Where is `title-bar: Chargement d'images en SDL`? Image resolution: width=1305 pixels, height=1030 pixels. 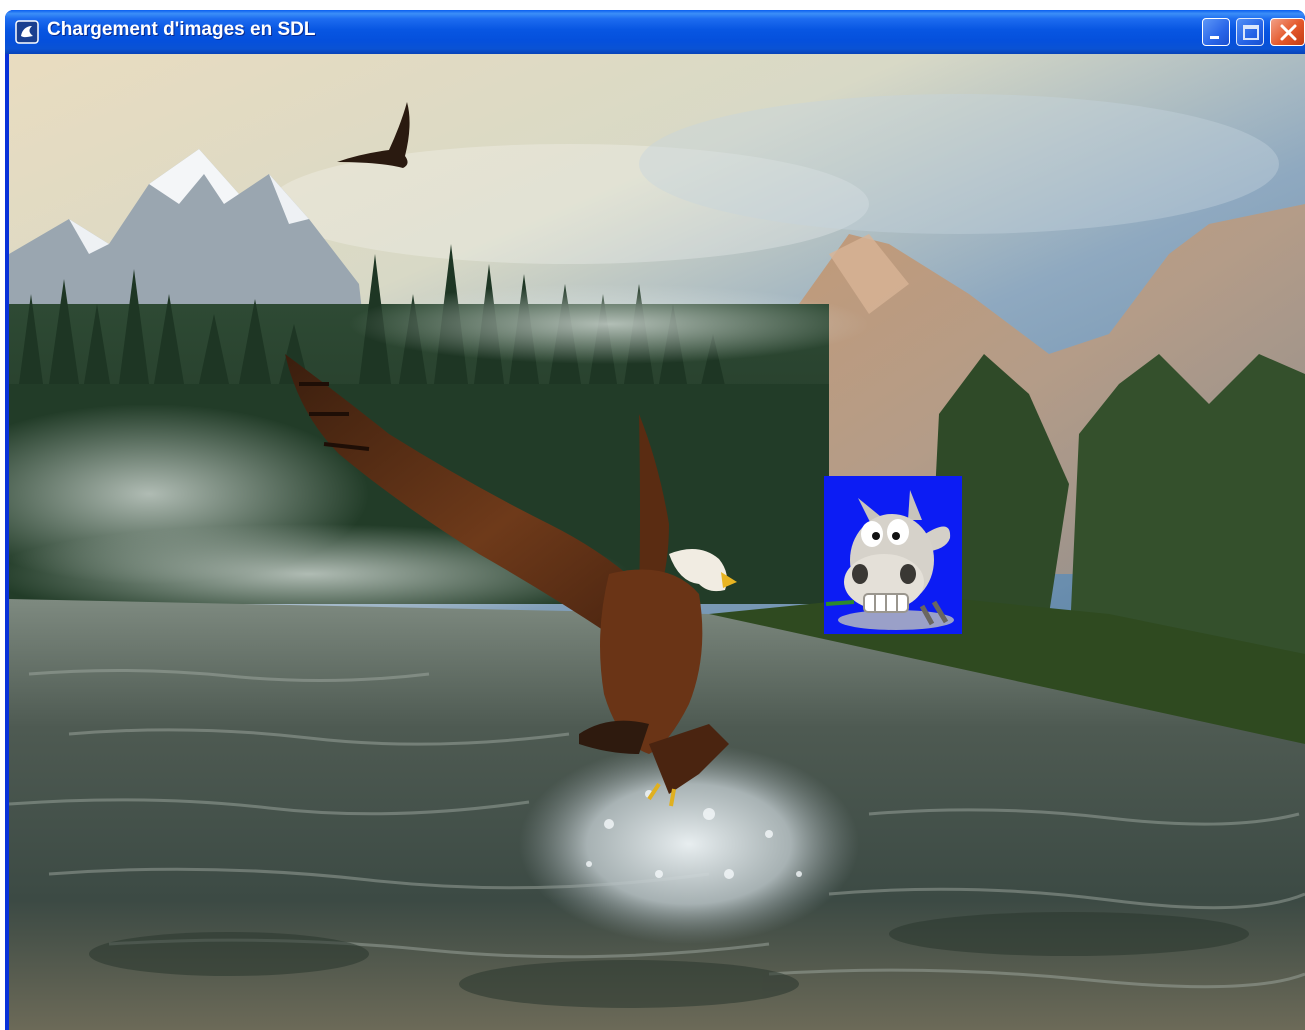
title-bar: Chargement d'images en SDL is located at coordinates (655, 32).